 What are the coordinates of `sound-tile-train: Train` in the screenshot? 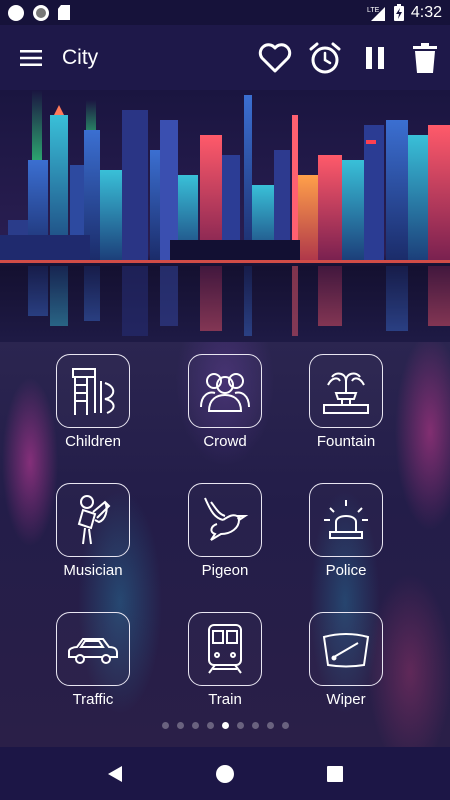 It's located at (225, 672).